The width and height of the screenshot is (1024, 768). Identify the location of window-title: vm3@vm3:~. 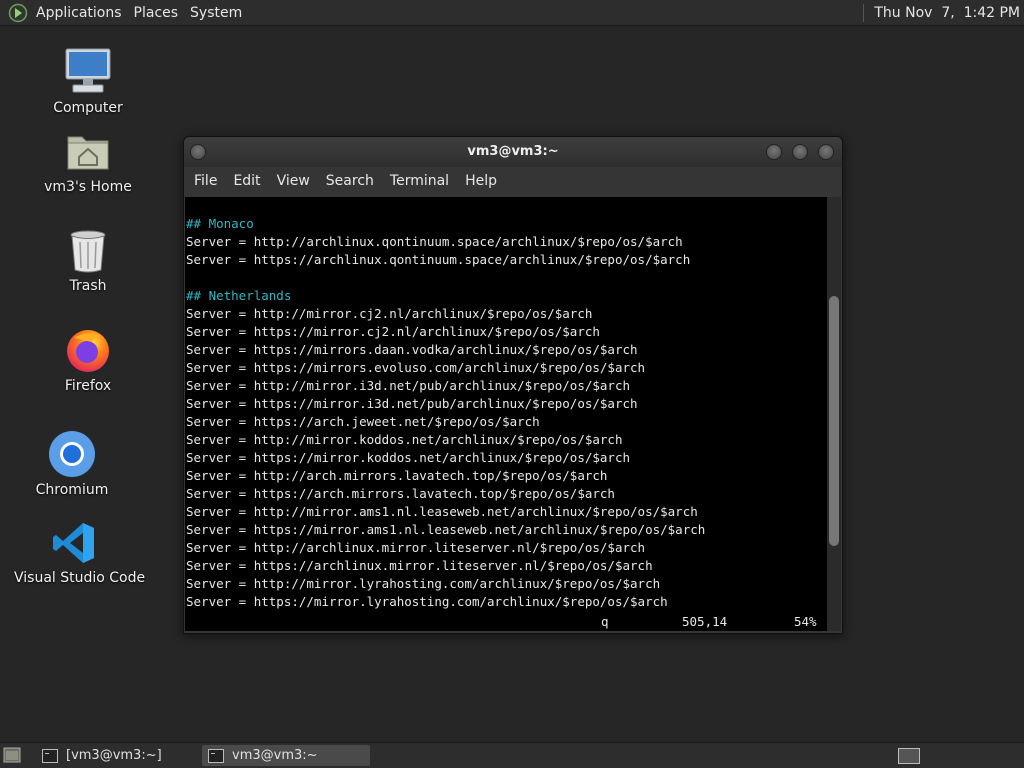
(513, 151).